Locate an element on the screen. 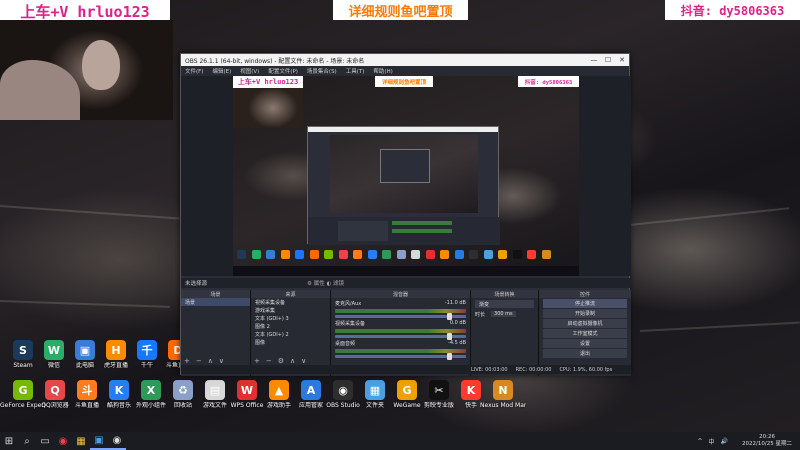  overlay-douyin-id: 抖音: dy5806363 is located at coordinates (732, 10).